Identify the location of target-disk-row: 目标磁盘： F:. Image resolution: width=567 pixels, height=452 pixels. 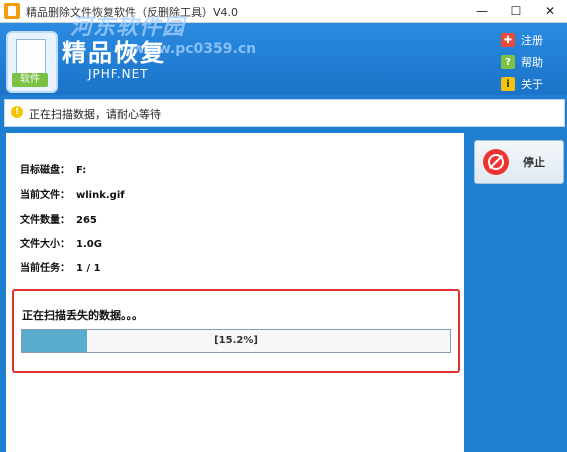
(53, 168).